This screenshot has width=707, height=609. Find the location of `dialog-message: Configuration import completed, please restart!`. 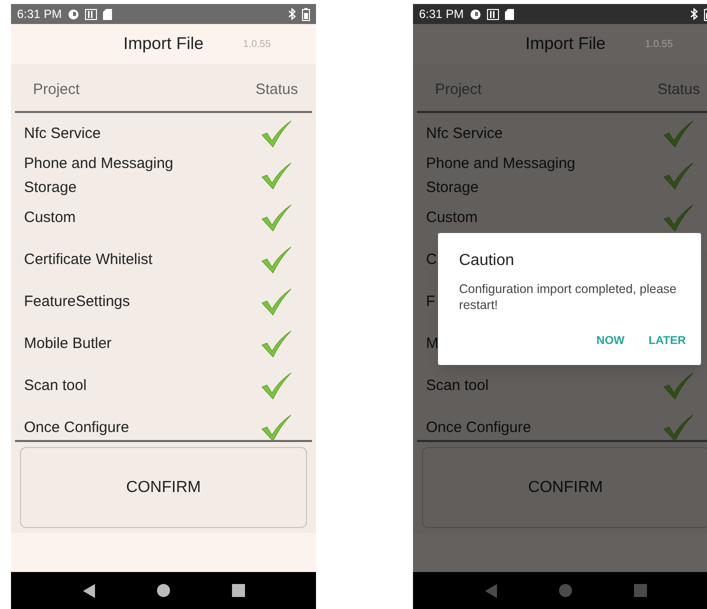

dialog-message: Configuration import completed, please restart! is located at coordinates (568, 297).